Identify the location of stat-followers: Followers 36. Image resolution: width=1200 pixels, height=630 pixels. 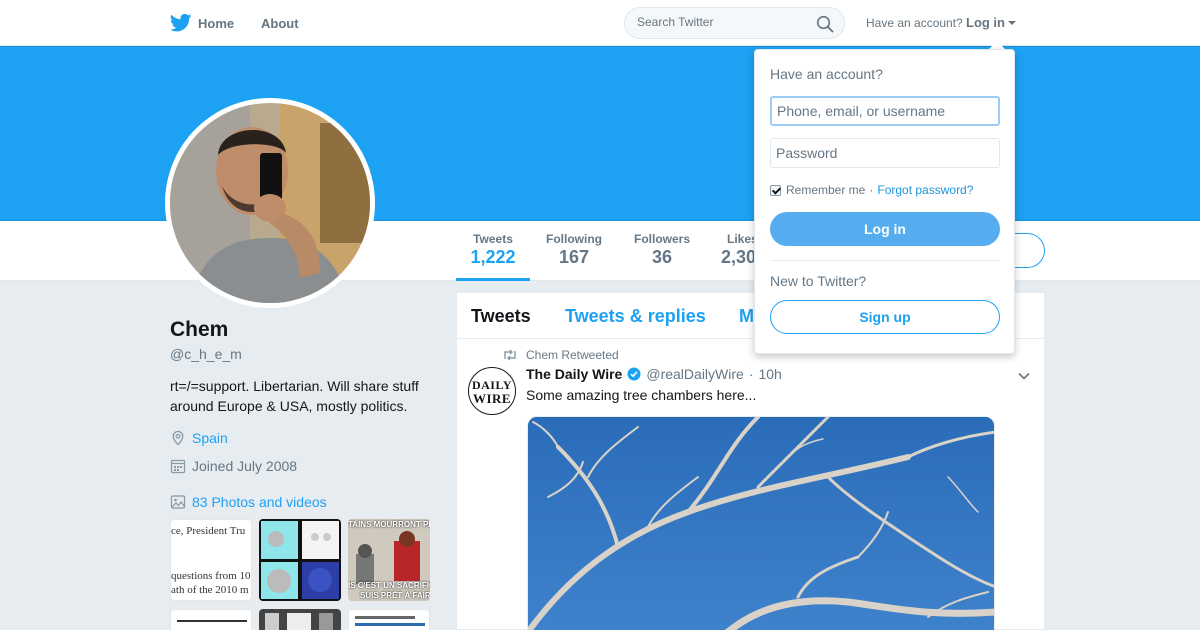
(662, 250).